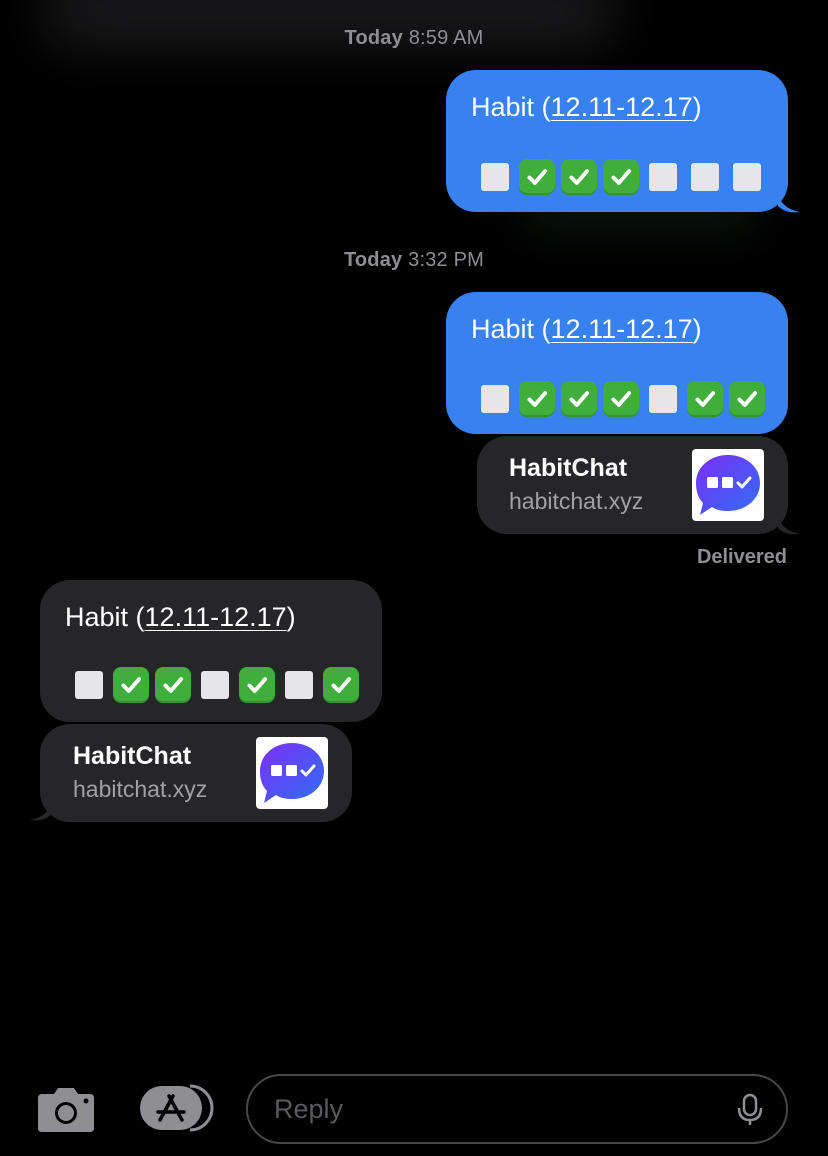 The image size is (828, 1156). What do you see at coordinates (517, 1109) in the screenshot?
I see `reply-input` at bounding box center [517, 1109].